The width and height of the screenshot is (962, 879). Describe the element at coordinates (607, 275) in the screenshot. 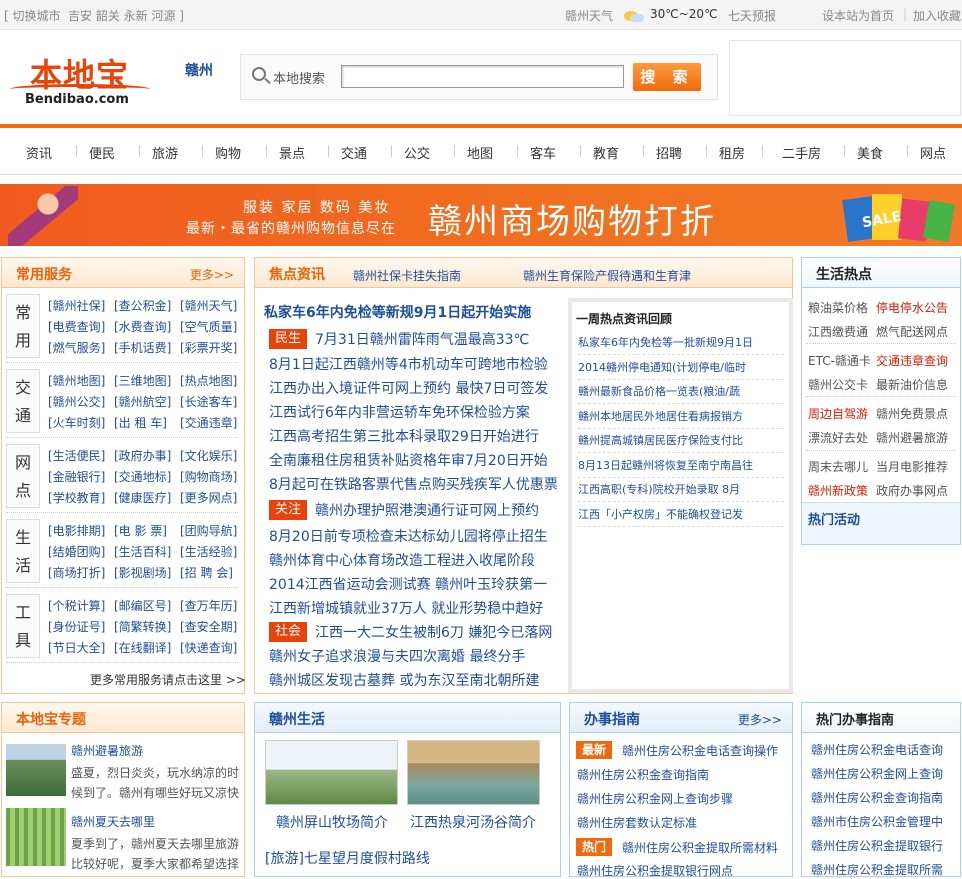

I see `focus-link-2: 赣州生育保险产假待遇和生育津` at that location.